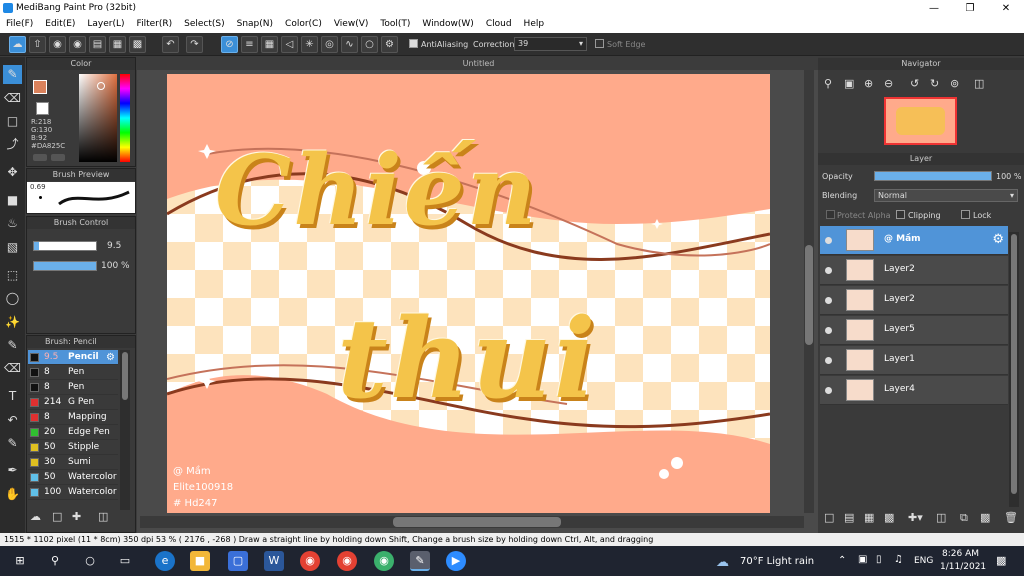 The image size is (1024, 576). Describe the element at coordinates (964, 518) in the screenshot. I see `duplicate-layer-icon: ⧉` at that location.